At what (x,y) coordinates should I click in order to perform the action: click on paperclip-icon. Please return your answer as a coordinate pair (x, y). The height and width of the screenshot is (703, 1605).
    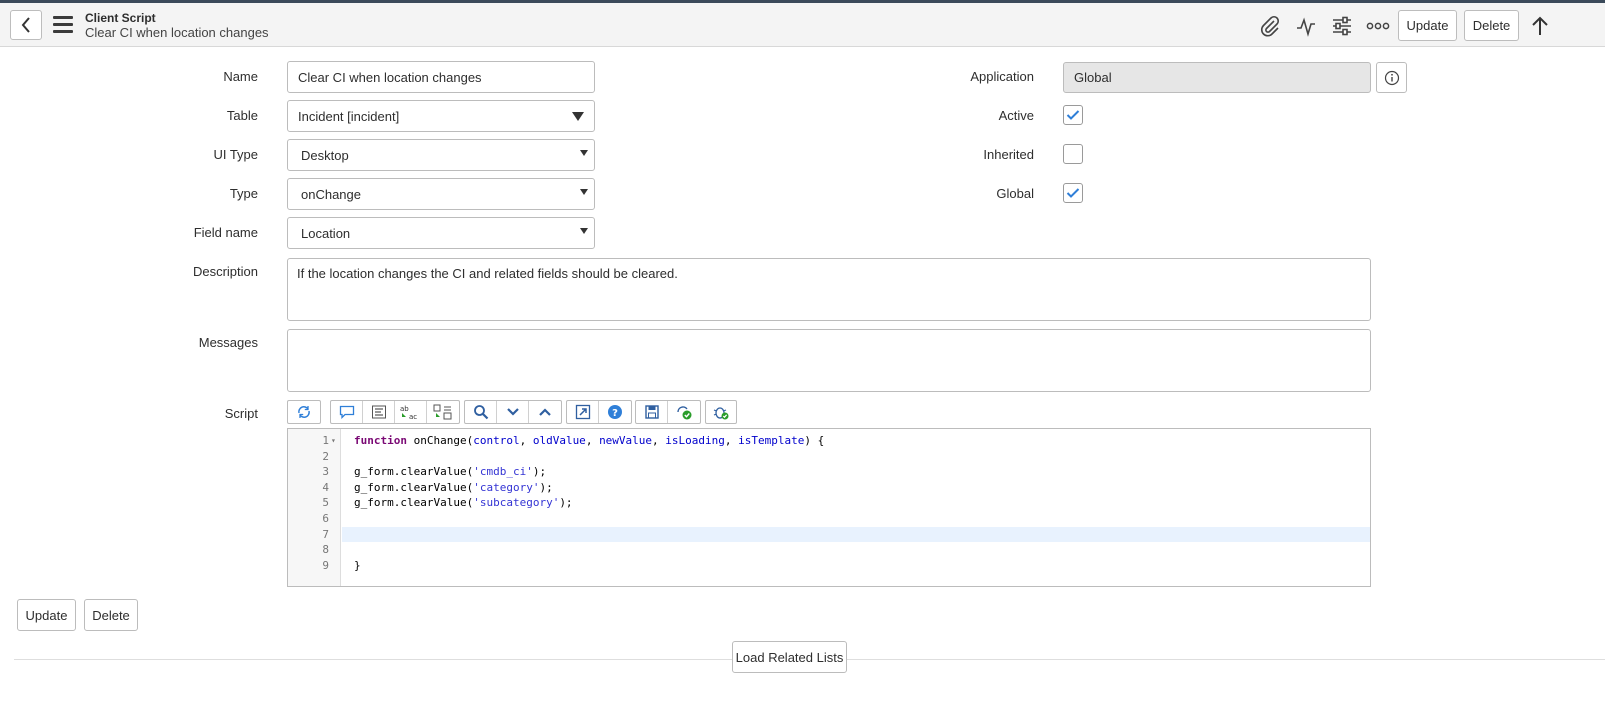
    Looking at the image, I should click on (1270, 26).